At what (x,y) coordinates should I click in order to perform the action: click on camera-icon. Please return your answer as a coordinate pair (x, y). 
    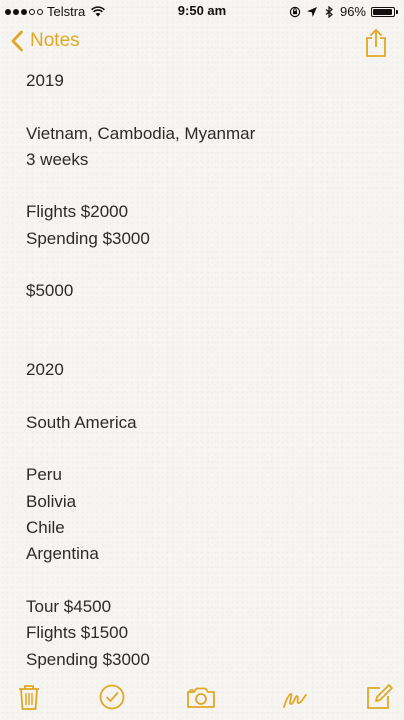
    Looking at the image, I should click on (201, 697).